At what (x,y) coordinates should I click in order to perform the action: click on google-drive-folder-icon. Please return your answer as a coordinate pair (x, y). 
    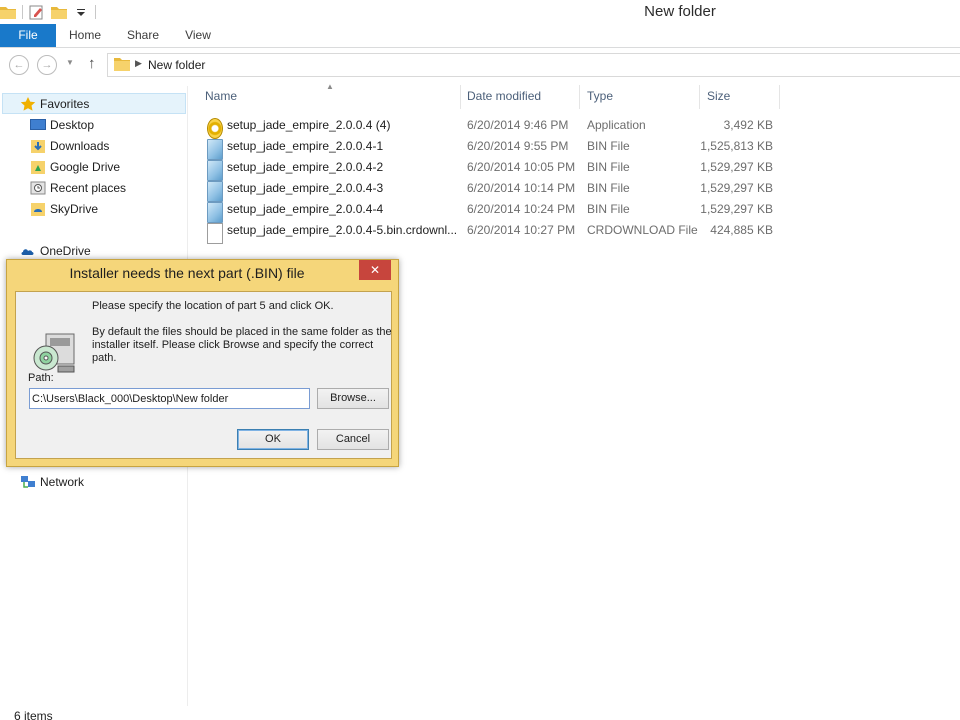
    Looking at the image, I should click on (38, 167).